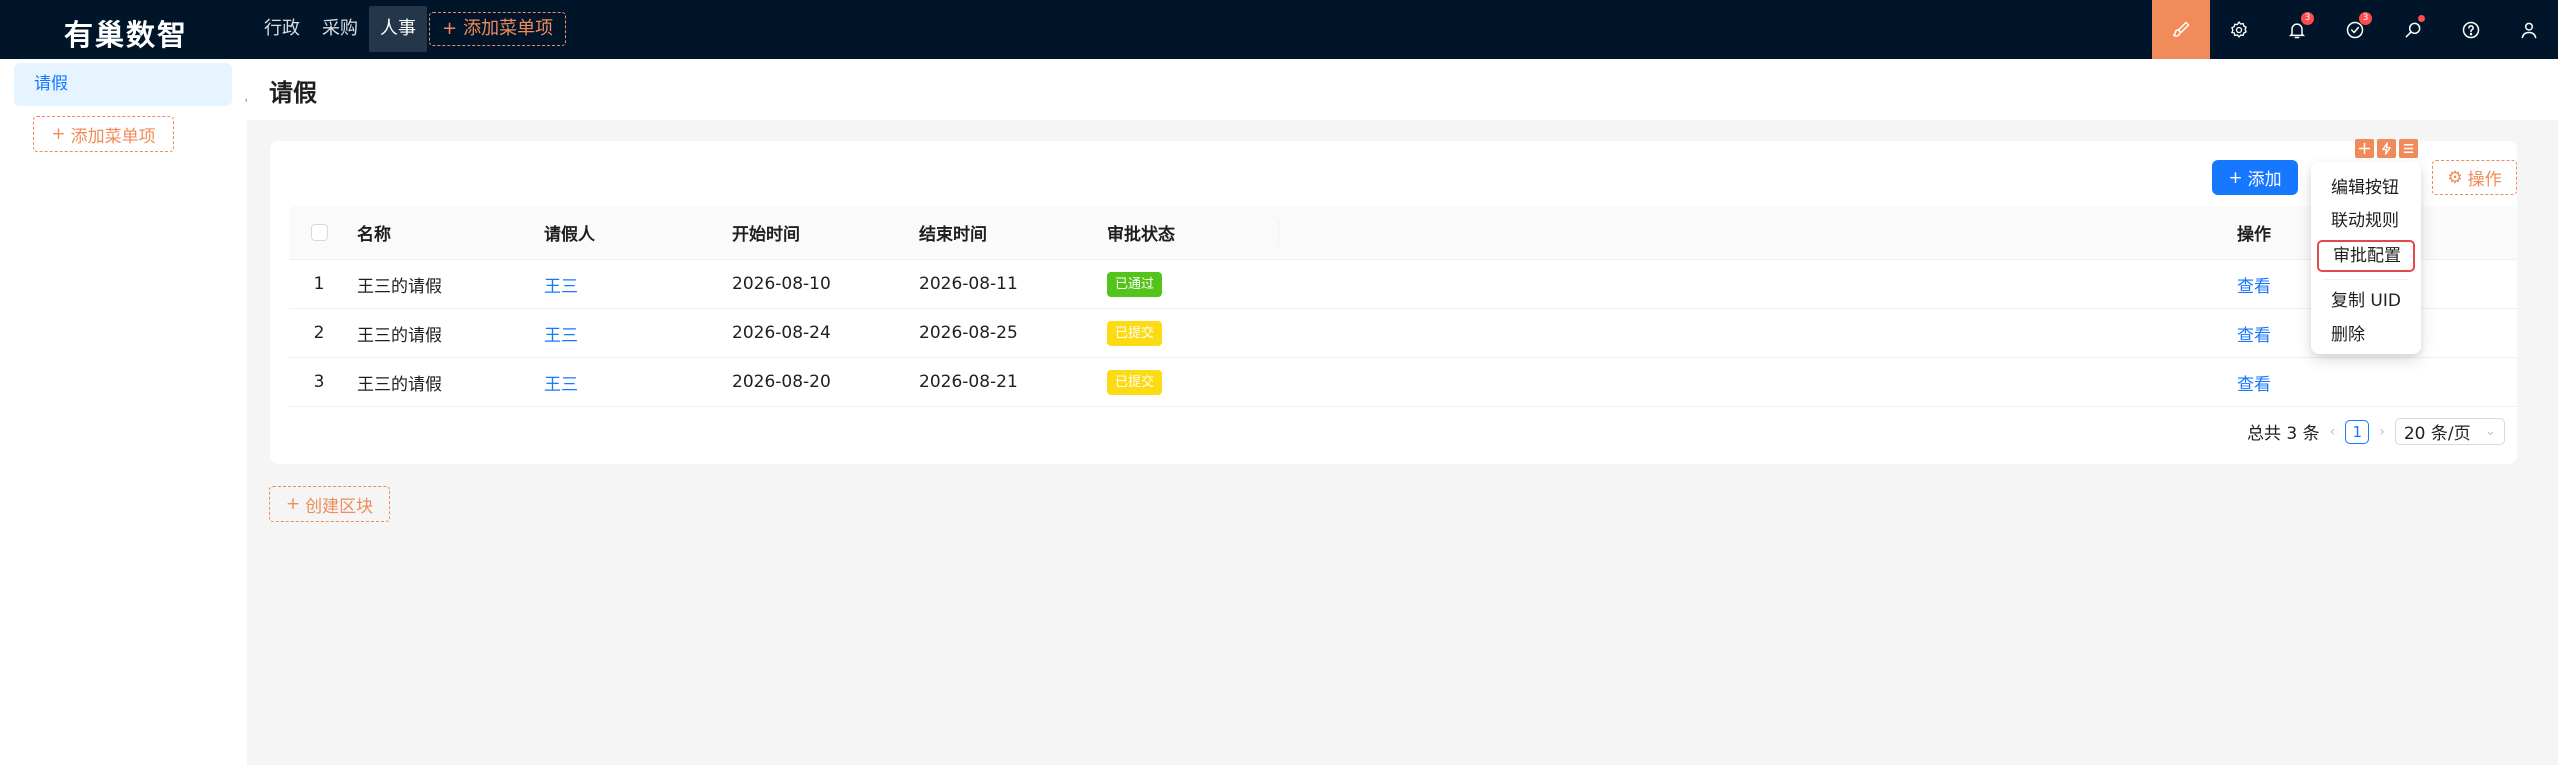  What do you see at coordinates (2307, 18) in the screenshot?
I see `notifications-badge: 3` at bounding box center [2307, 18].